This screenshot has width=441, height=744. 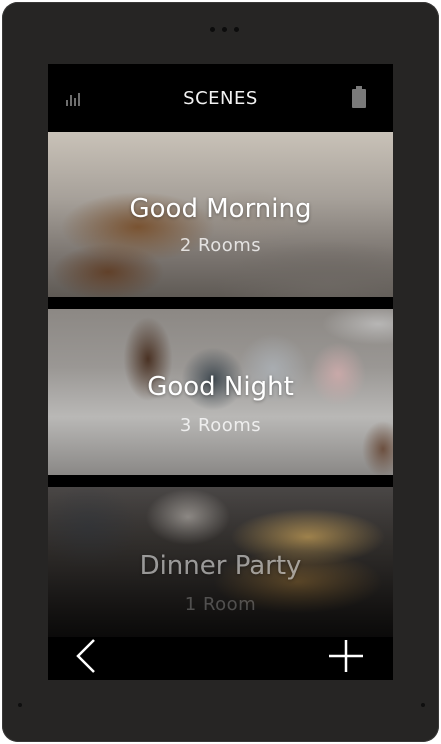 I want to click on back-button, so click(x=87, y=656).